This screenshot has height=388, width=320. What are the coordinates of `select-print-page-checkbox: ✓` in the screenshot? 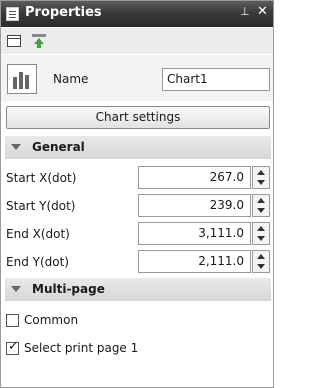 It's located at (12, 347).